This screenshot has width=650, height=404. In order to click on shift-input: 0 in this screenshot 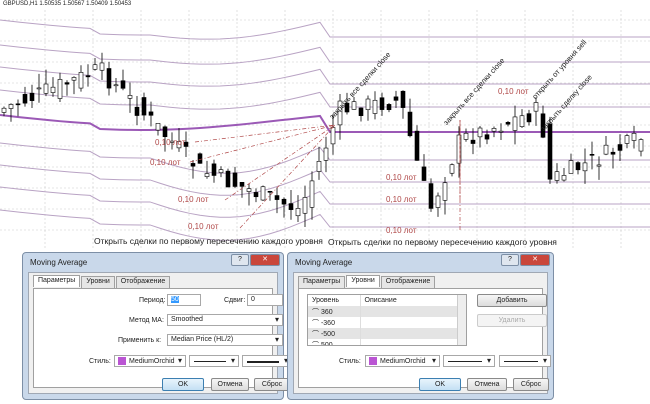, I will do `click(265, 300)`.